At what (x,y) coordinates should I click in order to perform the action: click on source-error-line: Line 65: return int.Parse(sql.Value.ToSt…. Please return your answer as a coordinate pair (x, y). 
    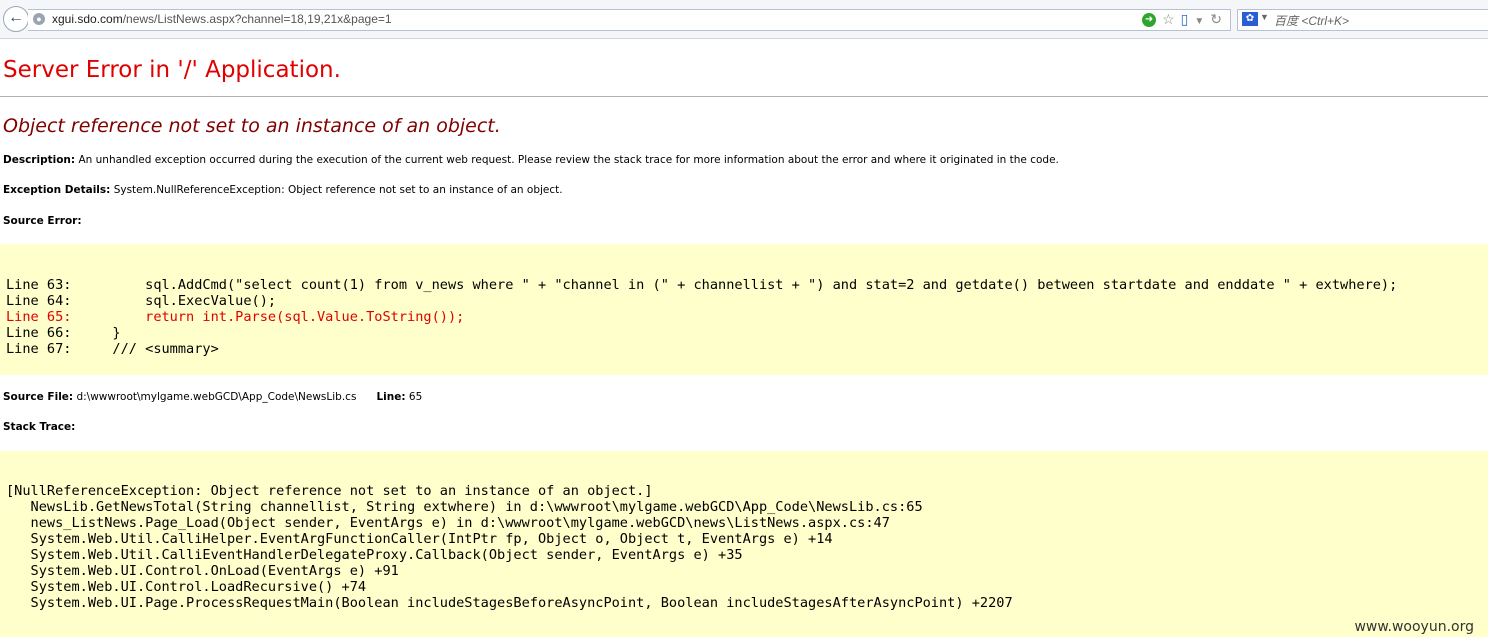
    Looking at the image, I should click on (235, 317).